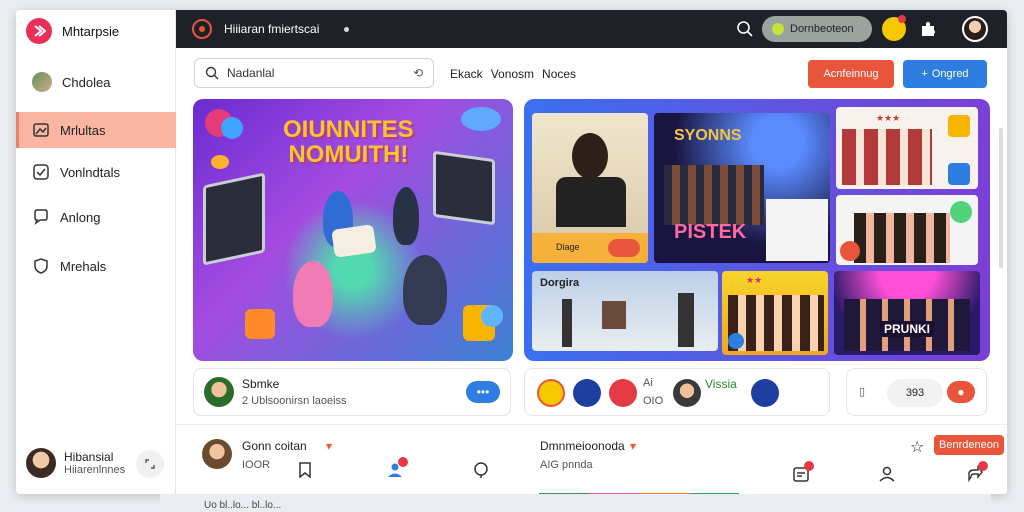 The width and height of the screenshot is (1024, 512). Describe the element at coordinates (582, 446) in the screenshot. I see `feed-title: Dmnmeioonoda` at that location.